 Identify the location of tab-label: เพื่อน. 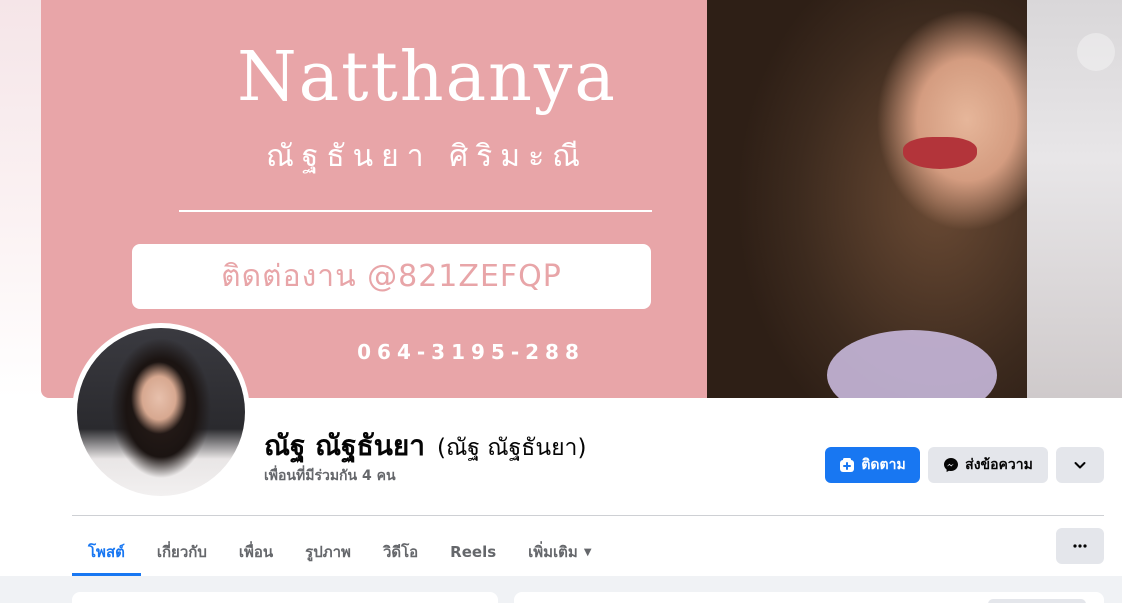
(256, 552).